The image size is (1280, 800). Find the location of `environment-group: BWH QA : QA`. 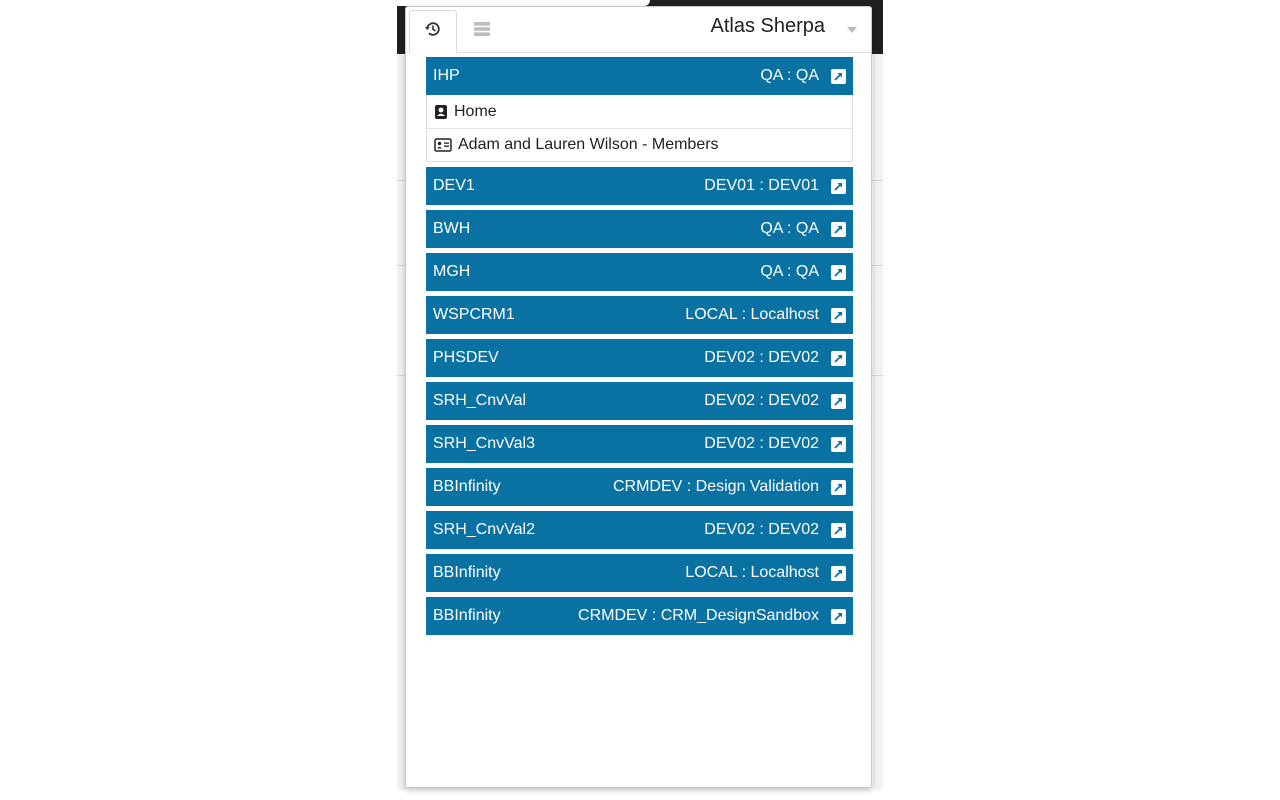

environment-group: BWH QA : QA is located at coordinates (639, 229).